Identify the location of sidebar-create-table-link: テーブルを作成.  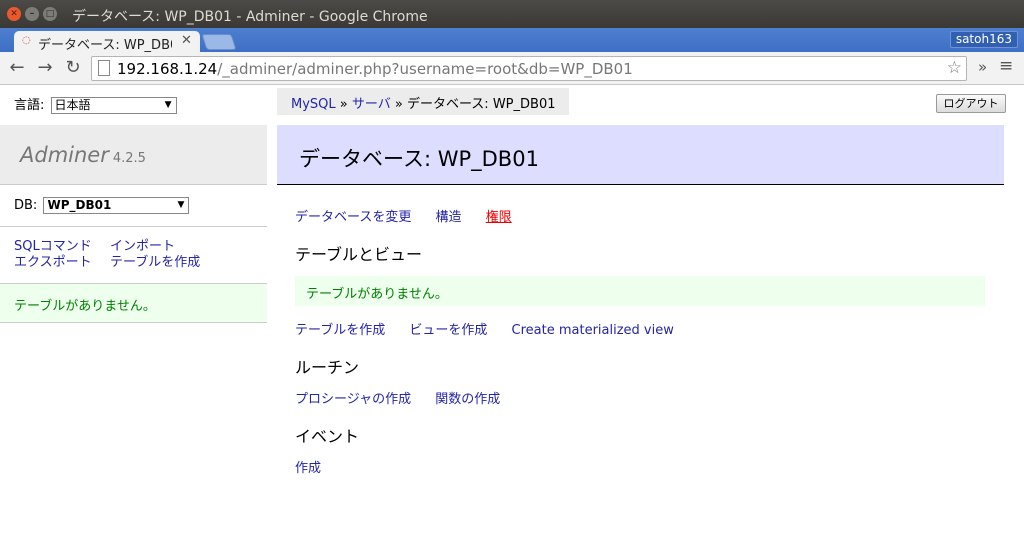
(155, 263).